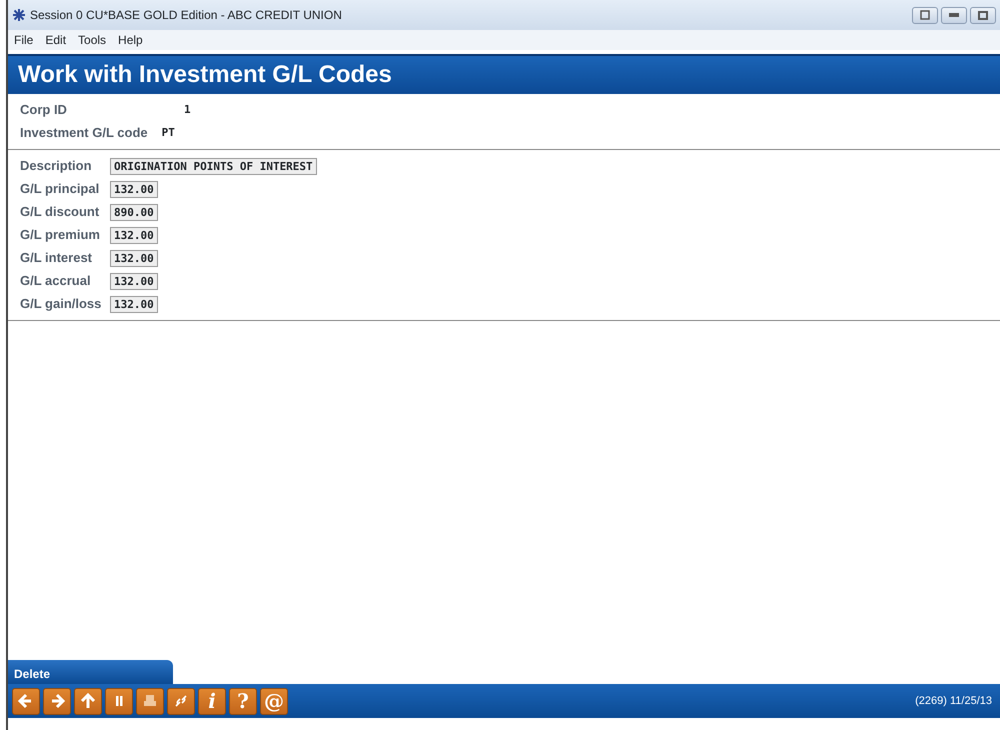 This screenshot has width=1000, height=730. Describe the element at coordinates (954, 701) in the screenshot. I see `status-text: (2269) 11/25/13` at that location.